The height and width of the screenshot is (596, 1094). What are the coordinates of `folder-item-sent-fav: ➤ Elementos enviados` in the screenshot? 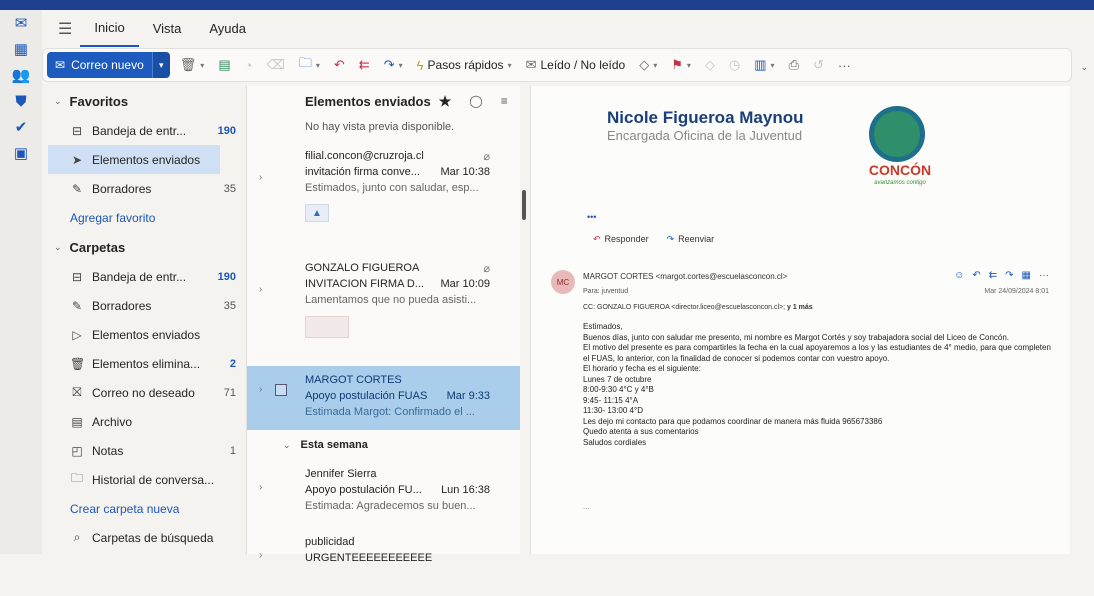 It's located at (134, 159).